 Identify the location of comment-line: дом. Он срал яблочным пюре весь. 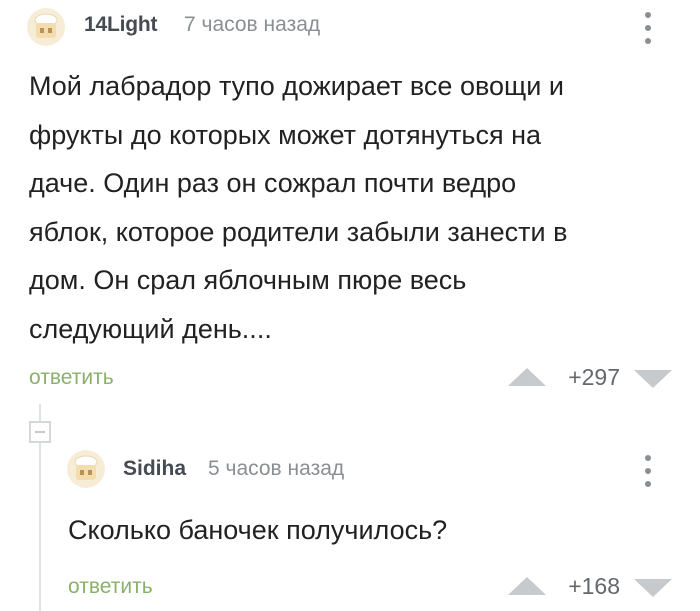
(248, 280).